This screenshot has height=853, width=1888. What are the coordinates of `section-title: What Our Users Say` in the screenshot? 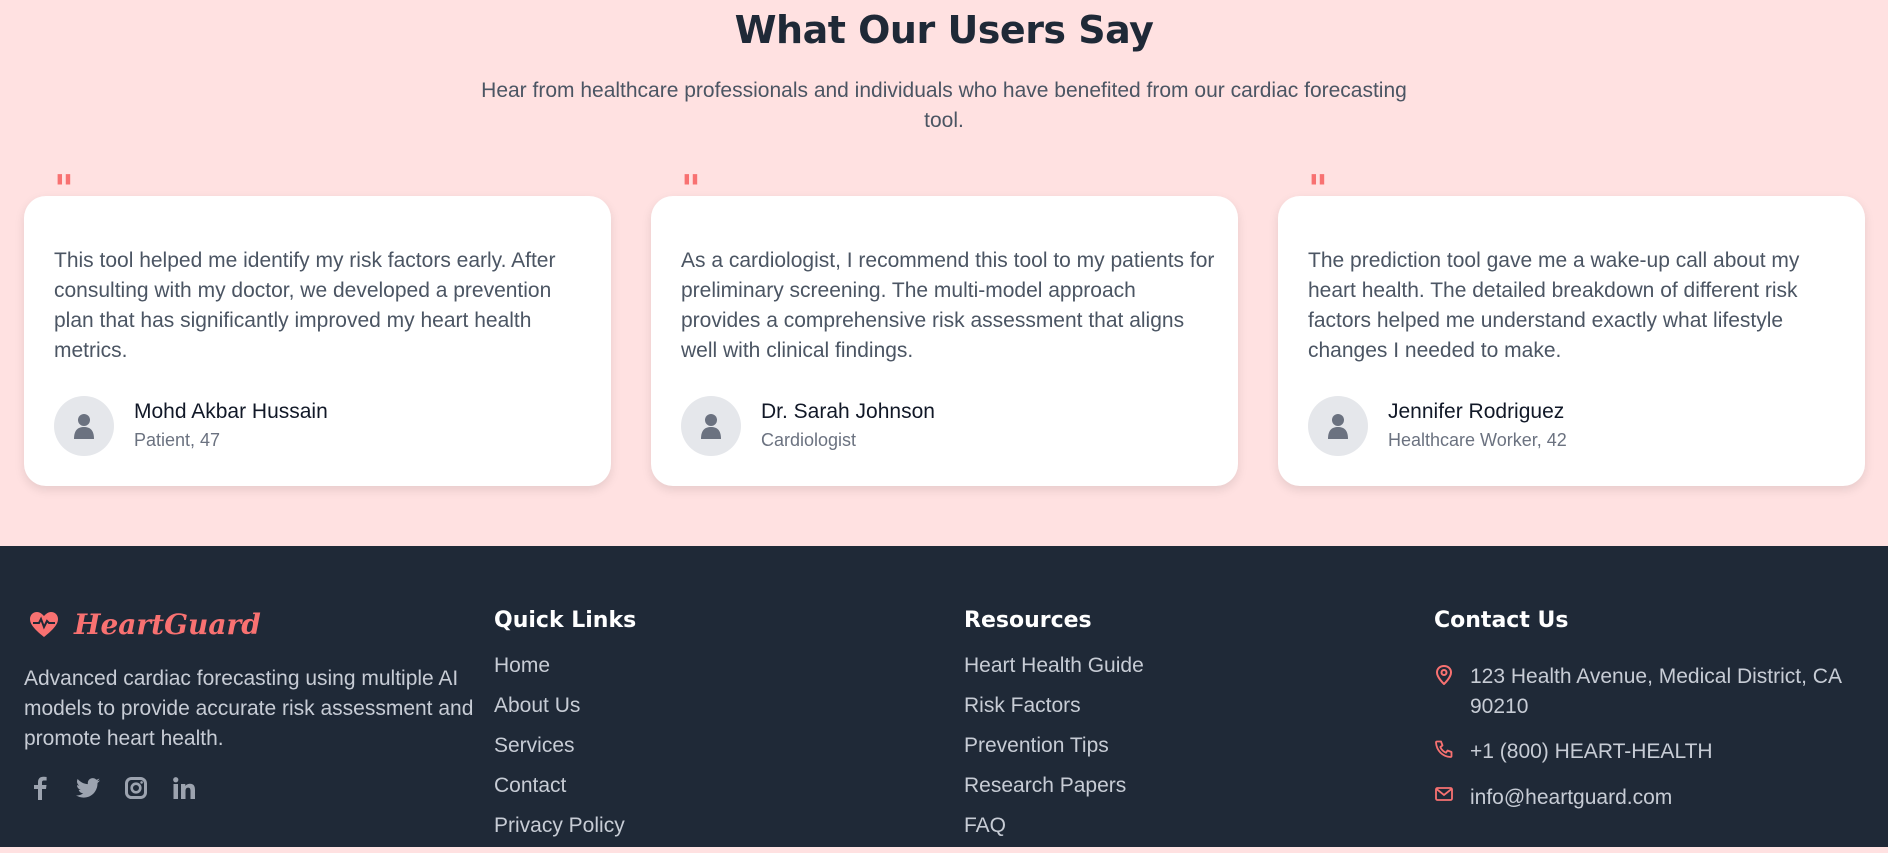 It's located at (944, 30).